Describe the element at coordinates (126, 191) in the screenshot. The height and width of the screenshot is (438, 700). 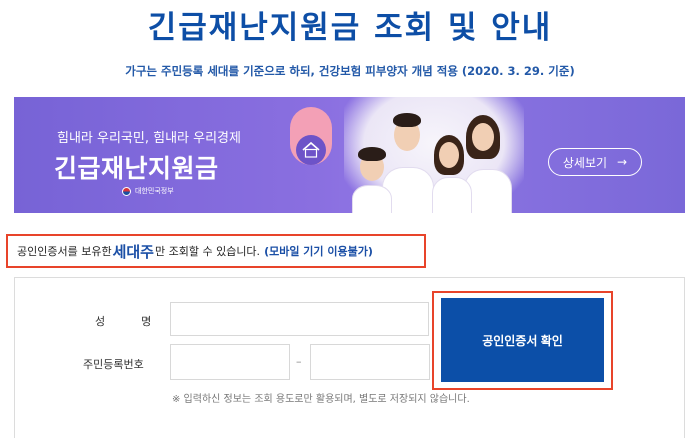
I see `taegeuk-emblem-icon` at that location.